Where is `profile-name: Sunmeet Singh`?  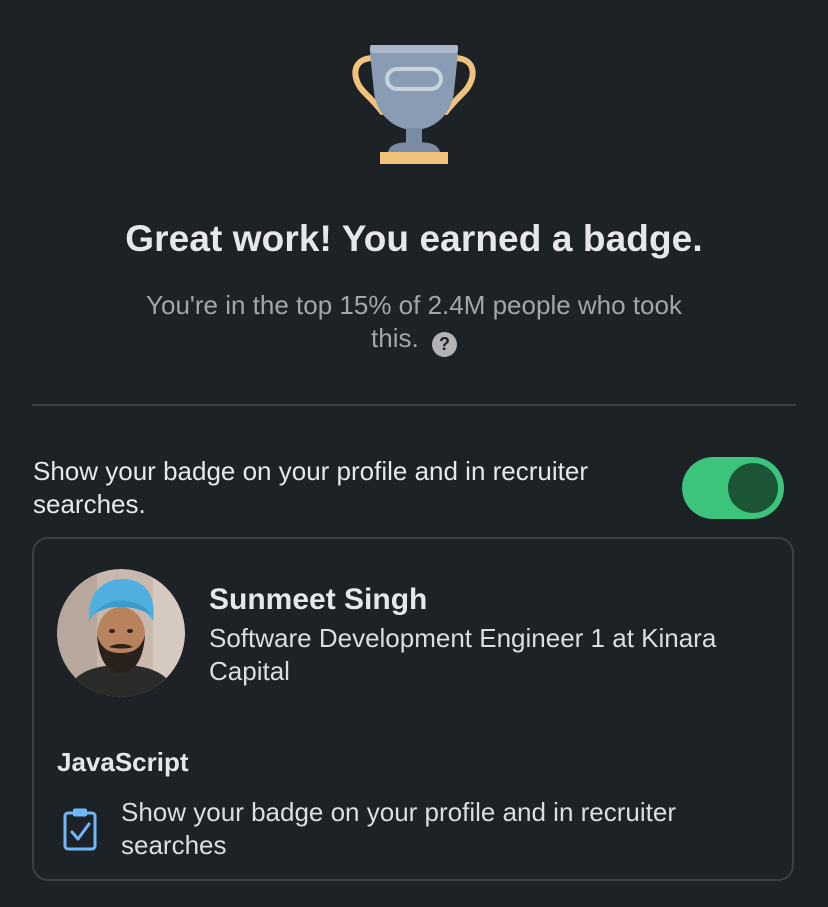 profile-name: Sunmeet Singh is located at coordinates (318, 599).